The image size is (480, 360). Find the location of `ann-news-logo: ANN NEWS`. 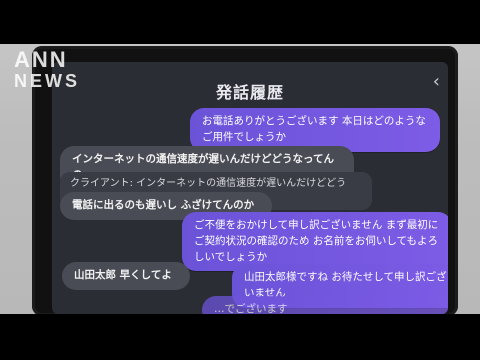

ann-news-logo: ANN NEWS is located at coordinates (47, 69).